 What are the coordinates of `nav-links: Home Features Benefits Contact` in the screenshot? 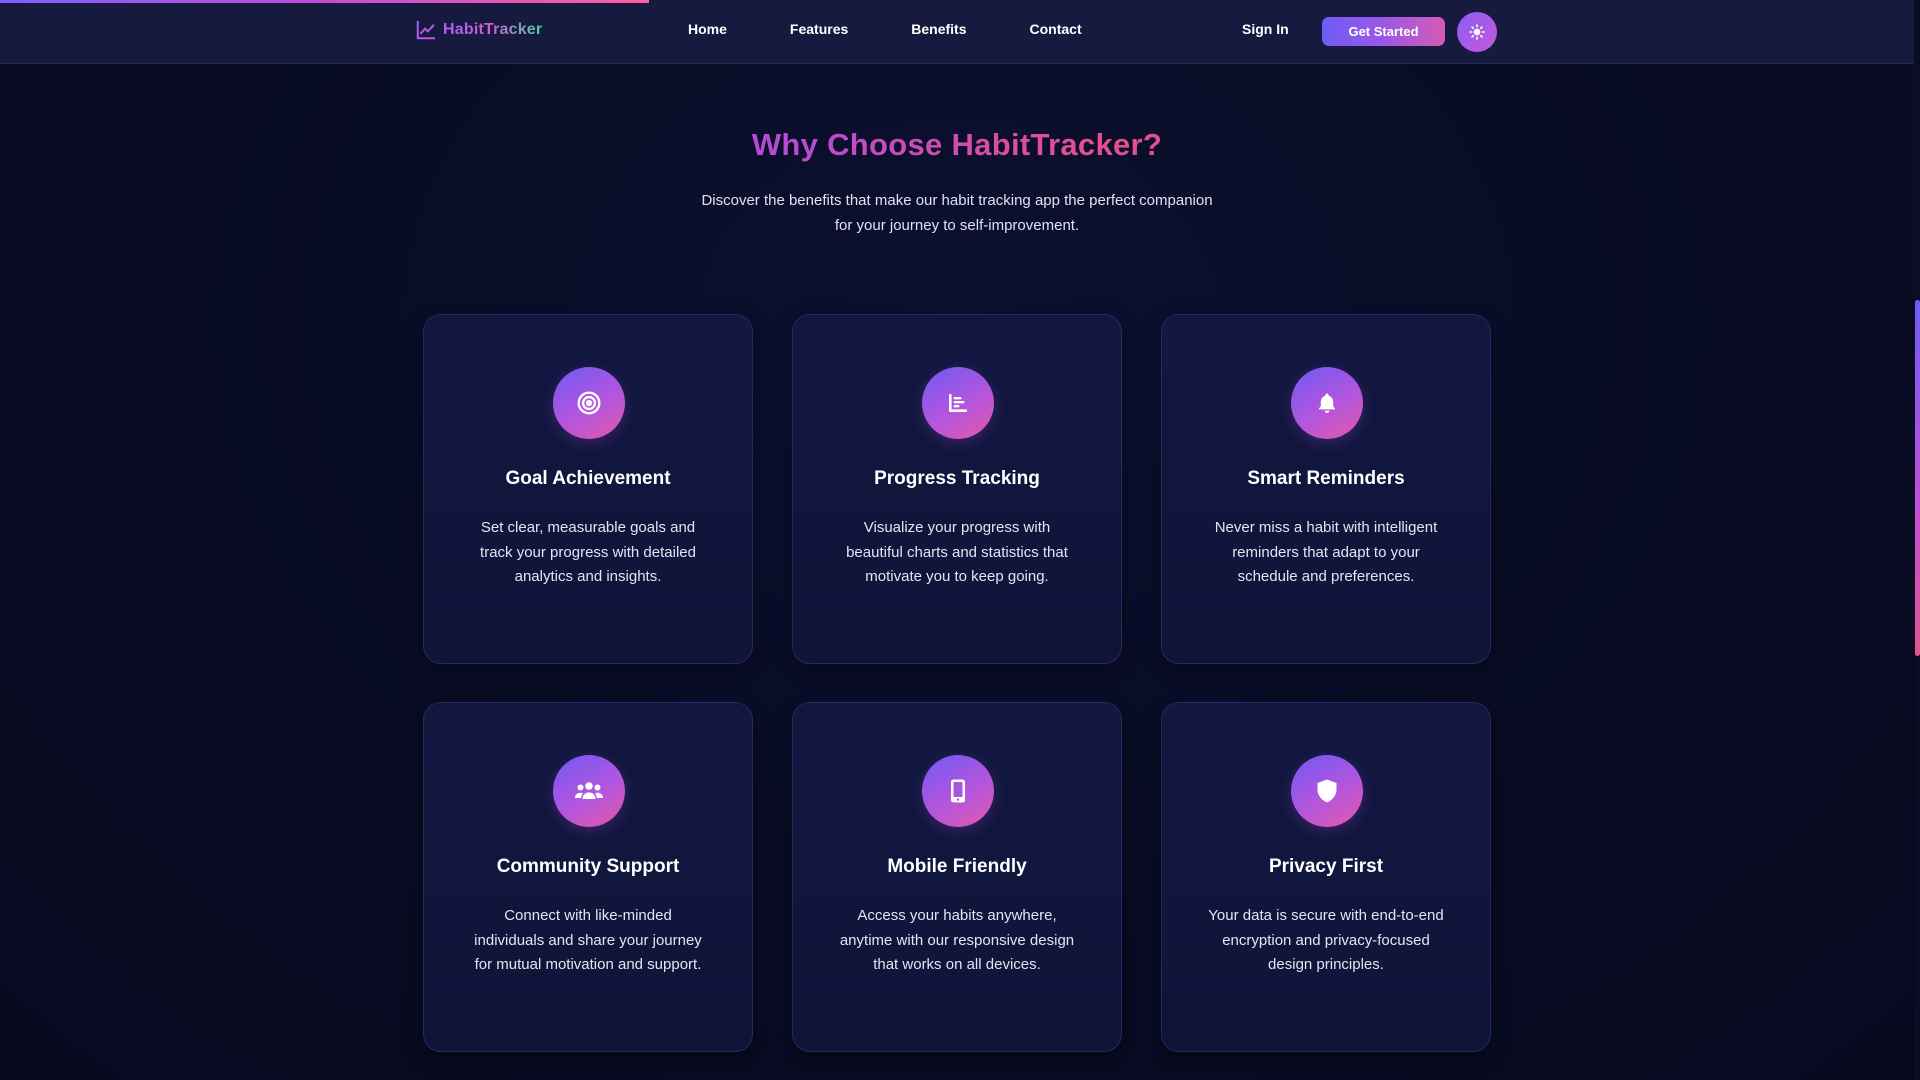 It's located at (885, 29).